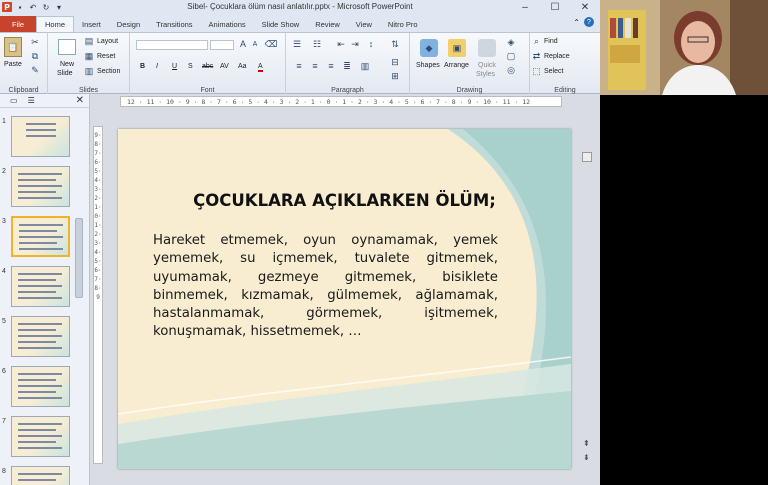 The height and width of the screenshot is (485, 768). I want to click on minimize-ribbon-icon: ⌃, so click(576, 22).